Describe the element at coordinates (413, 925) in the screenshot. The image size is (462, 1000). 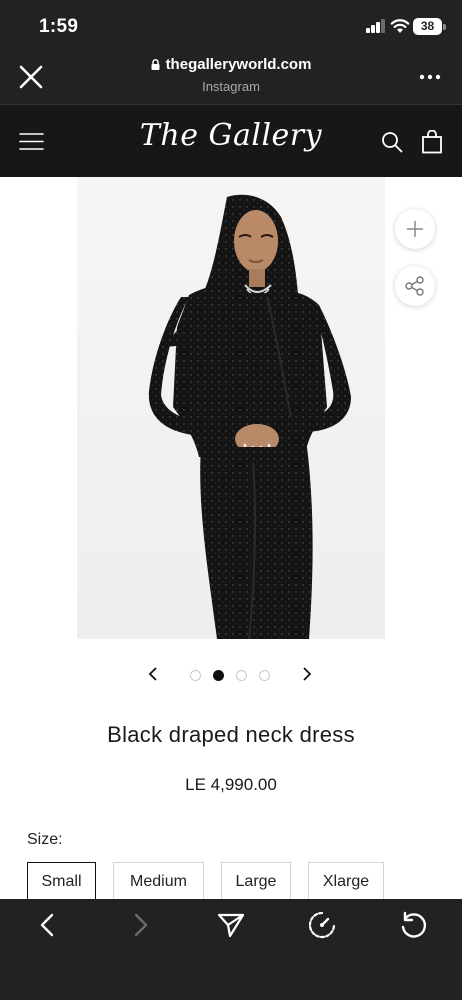
I see `reload-icon` at that location.